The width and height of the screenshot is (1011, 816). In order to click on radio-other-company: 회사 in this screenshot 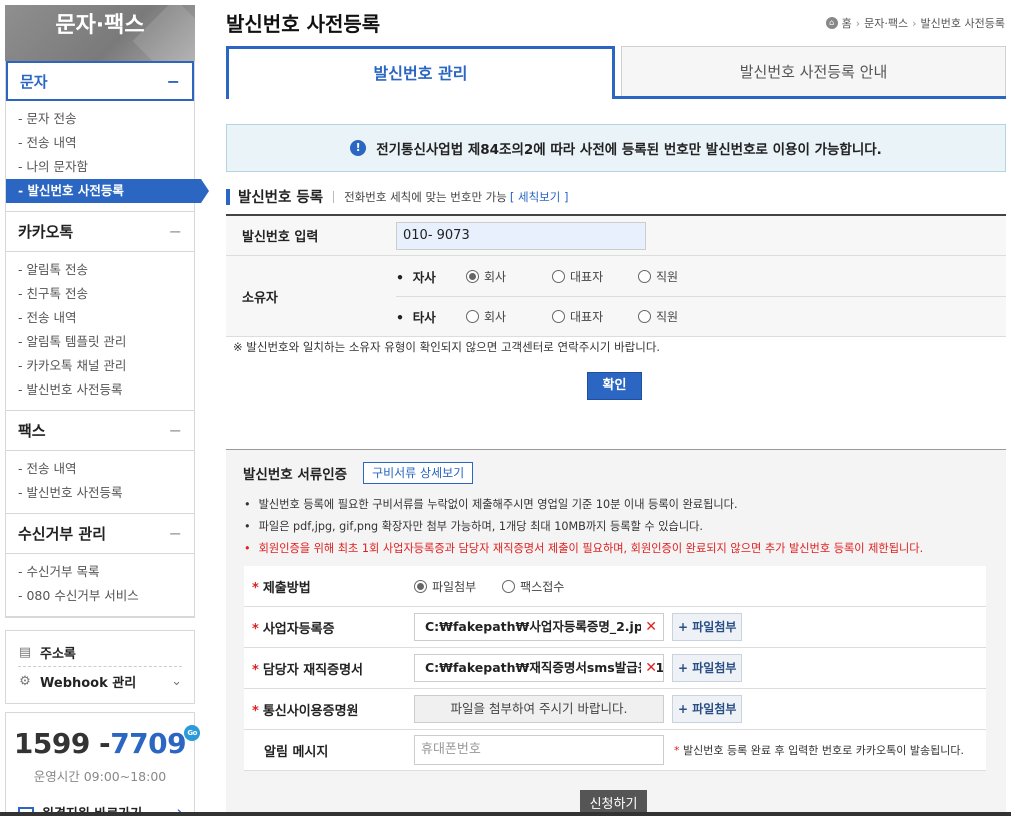, I will do `click(496, 316)`.